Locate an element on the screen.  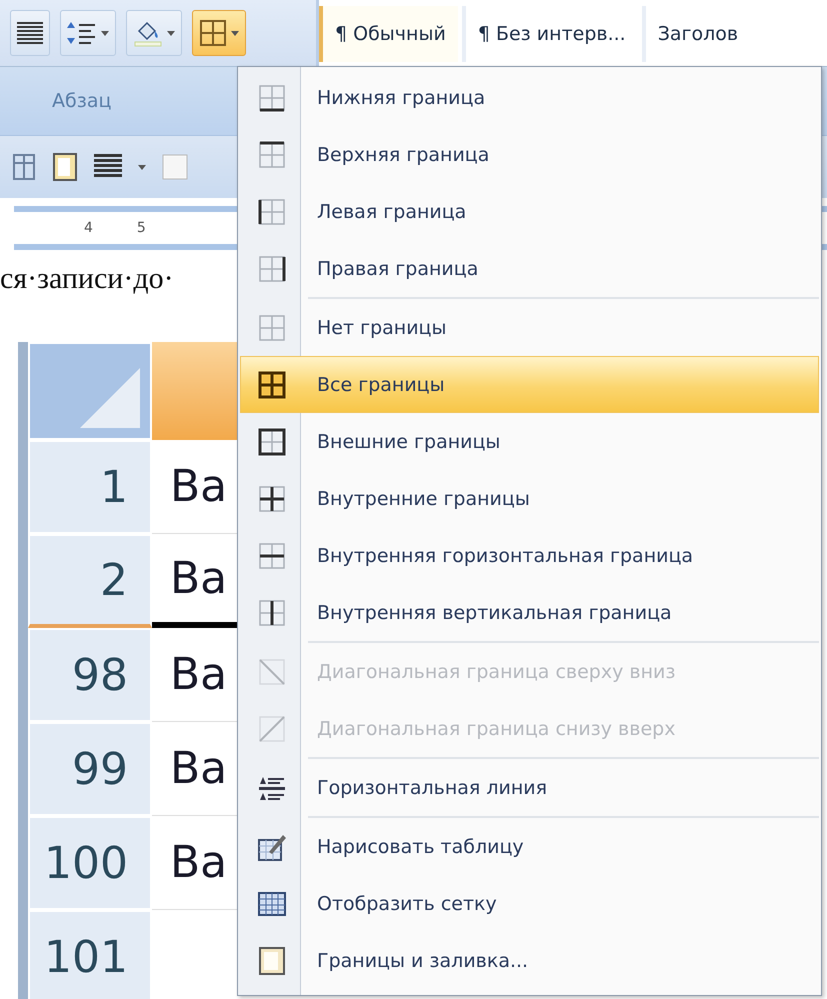
menu-item: Левая граница is located at coordinates (529, 211).